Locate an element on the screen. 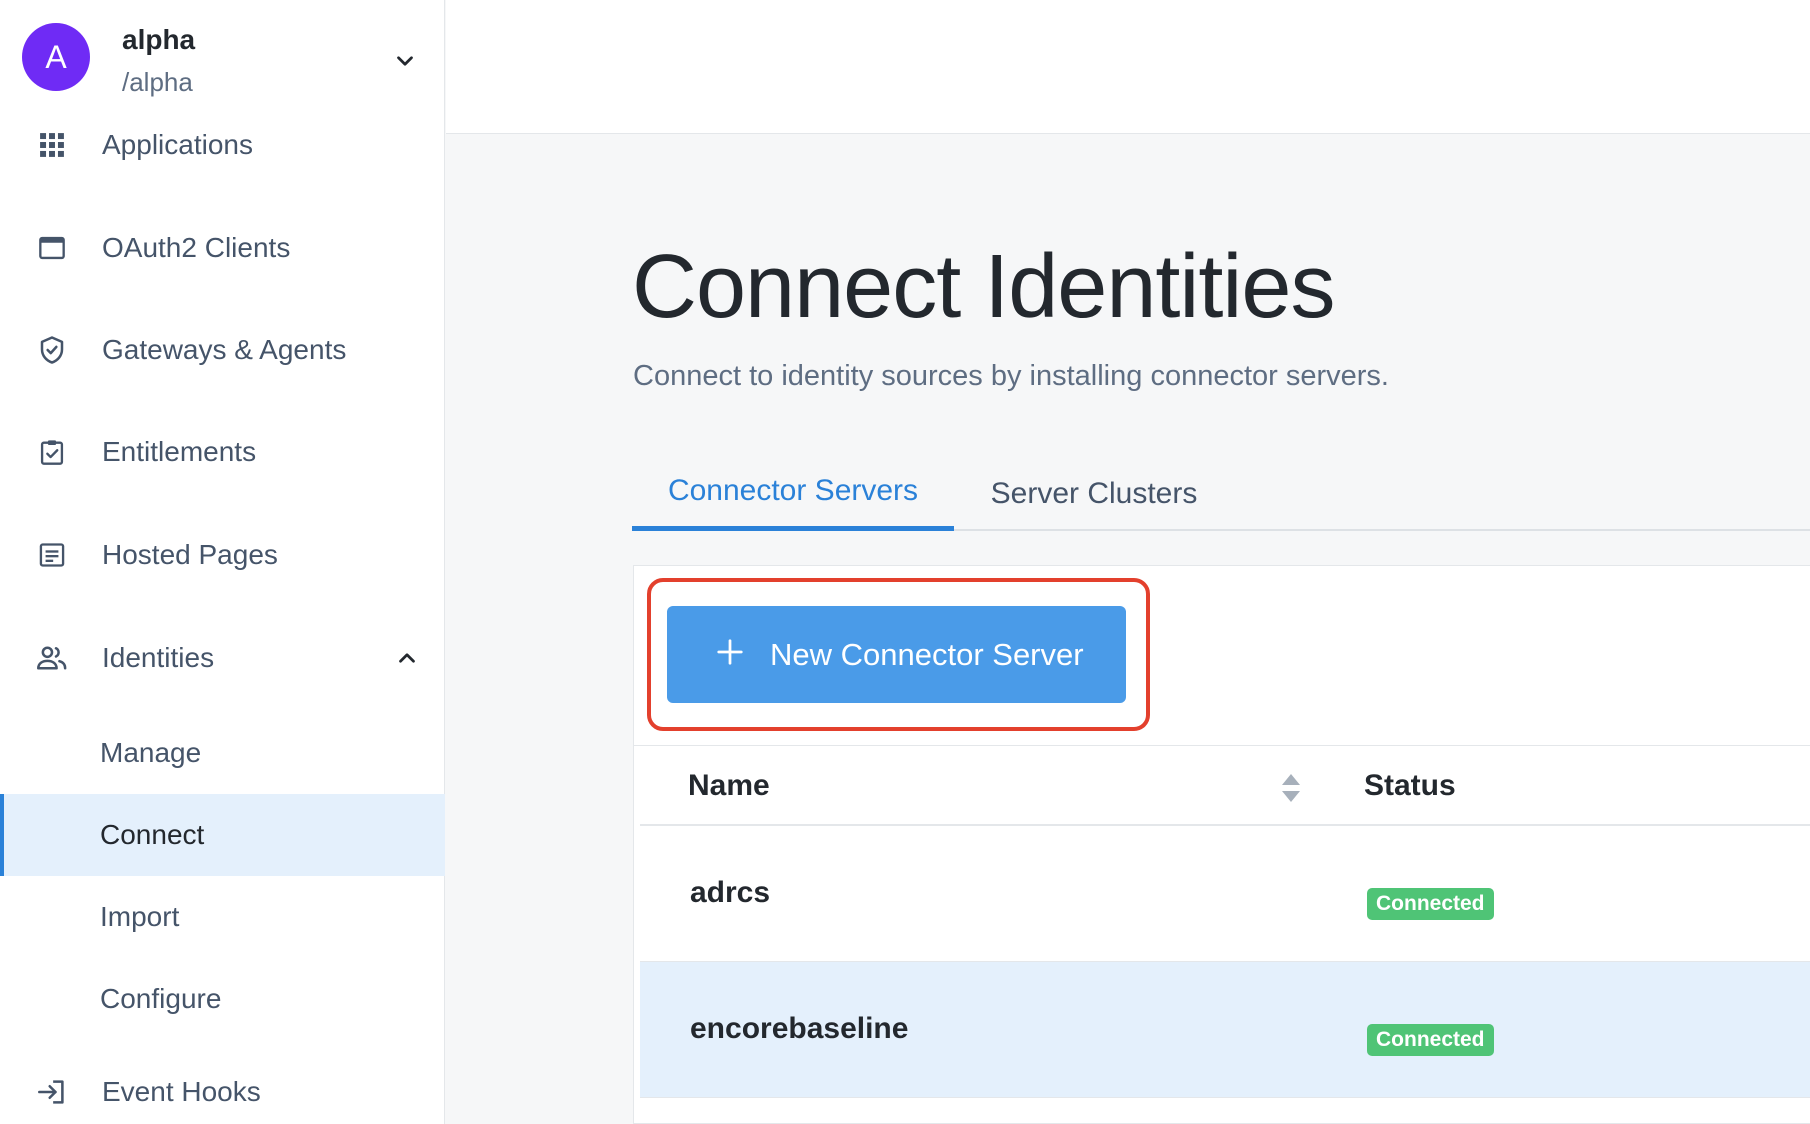 Image resolution: width=1810 pixels, height=1124 pixels. card-toolbar: New Connector Server is located at coordinates (1222, 656).